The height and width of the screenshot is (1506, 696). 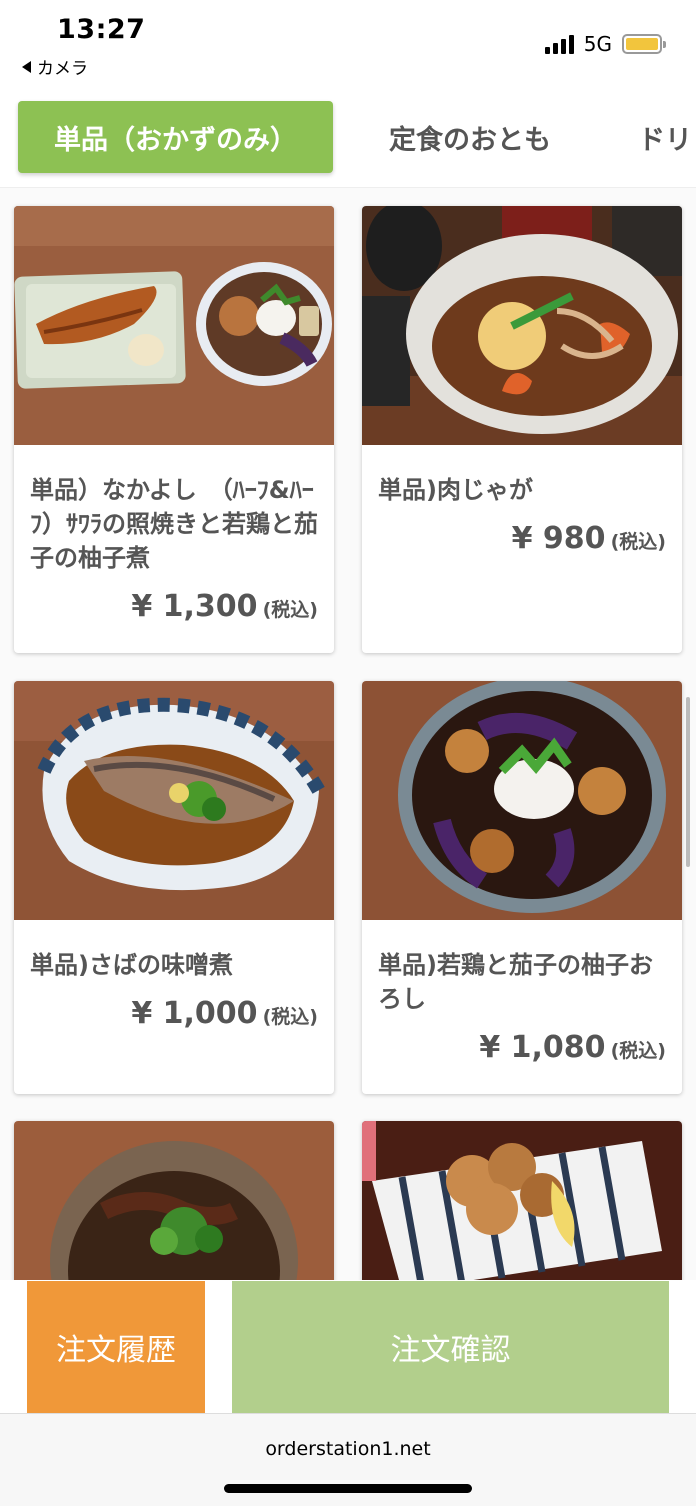 I want to click on status-bar: 13:27 カメラ 5G, so click(x=348, y=45).